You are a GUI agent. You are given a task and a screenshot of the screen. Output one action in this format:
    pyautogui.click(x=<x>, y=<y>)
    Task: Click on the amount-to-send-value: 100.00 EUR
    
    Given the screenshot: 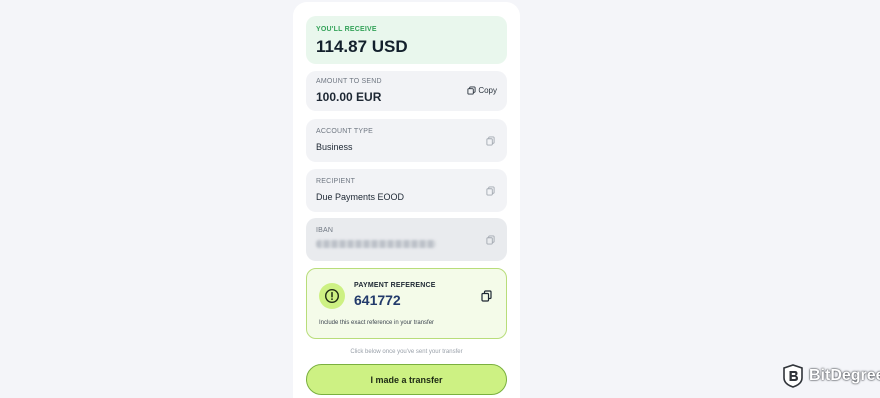 What is the action you would take?
    pyautogui.click(x=349, y=97)
    